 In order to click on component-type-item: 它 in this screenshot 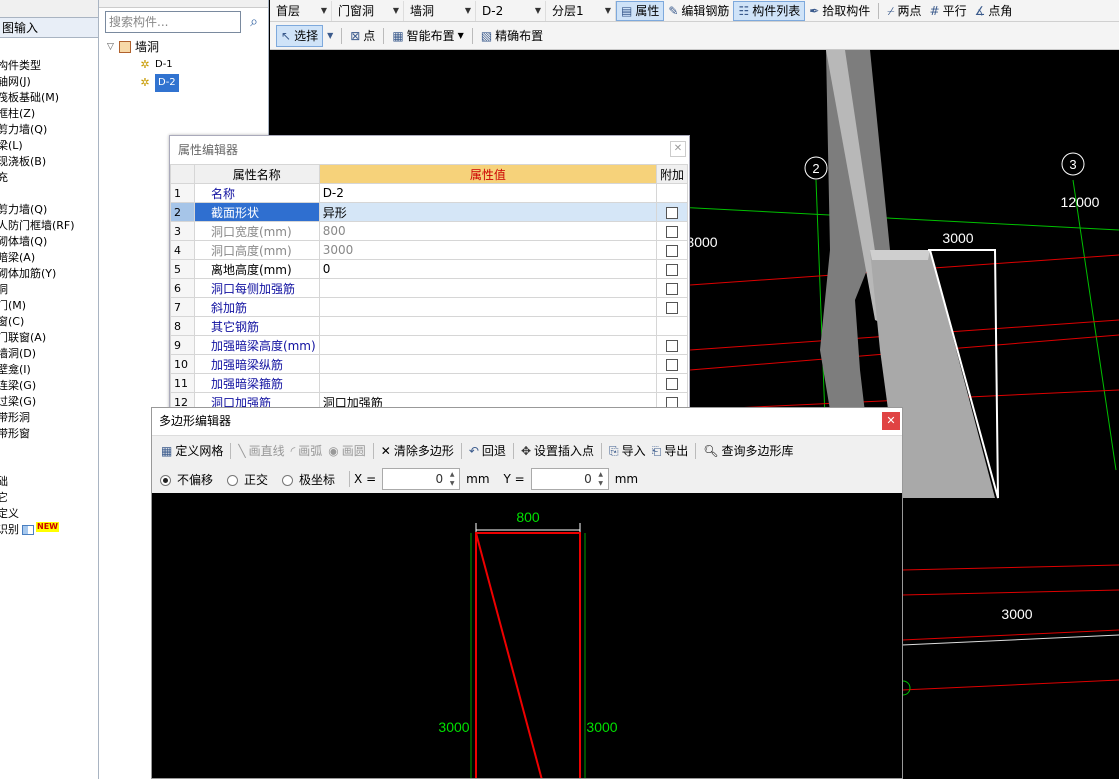, I will do `click(49, 498)`.